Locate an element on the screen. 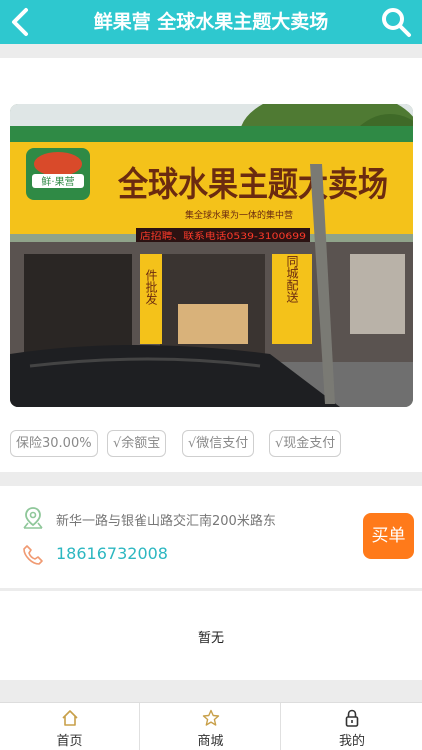 The image size is (422, 750). bottom-tab-bar: 首页 商城 我的 is located at coordinates (211, 726).